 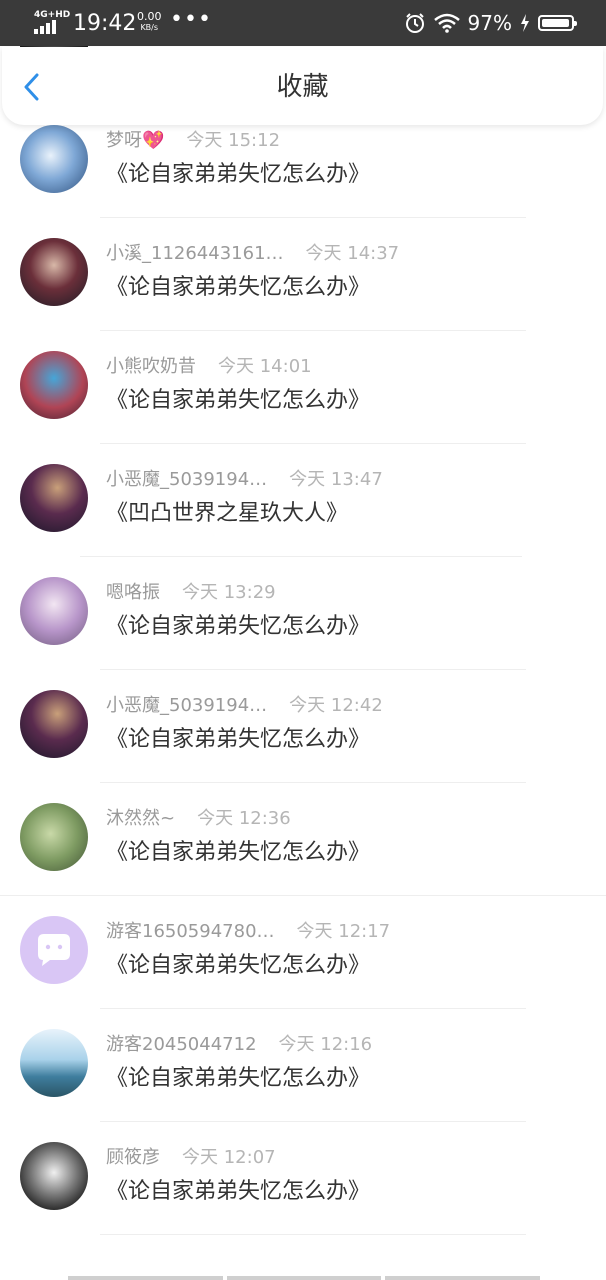 I want to click on favorite-item: 沐然然~ 今天 12:36 《论自家弟弟失忆怎么办》, so click(x=303, y=839).